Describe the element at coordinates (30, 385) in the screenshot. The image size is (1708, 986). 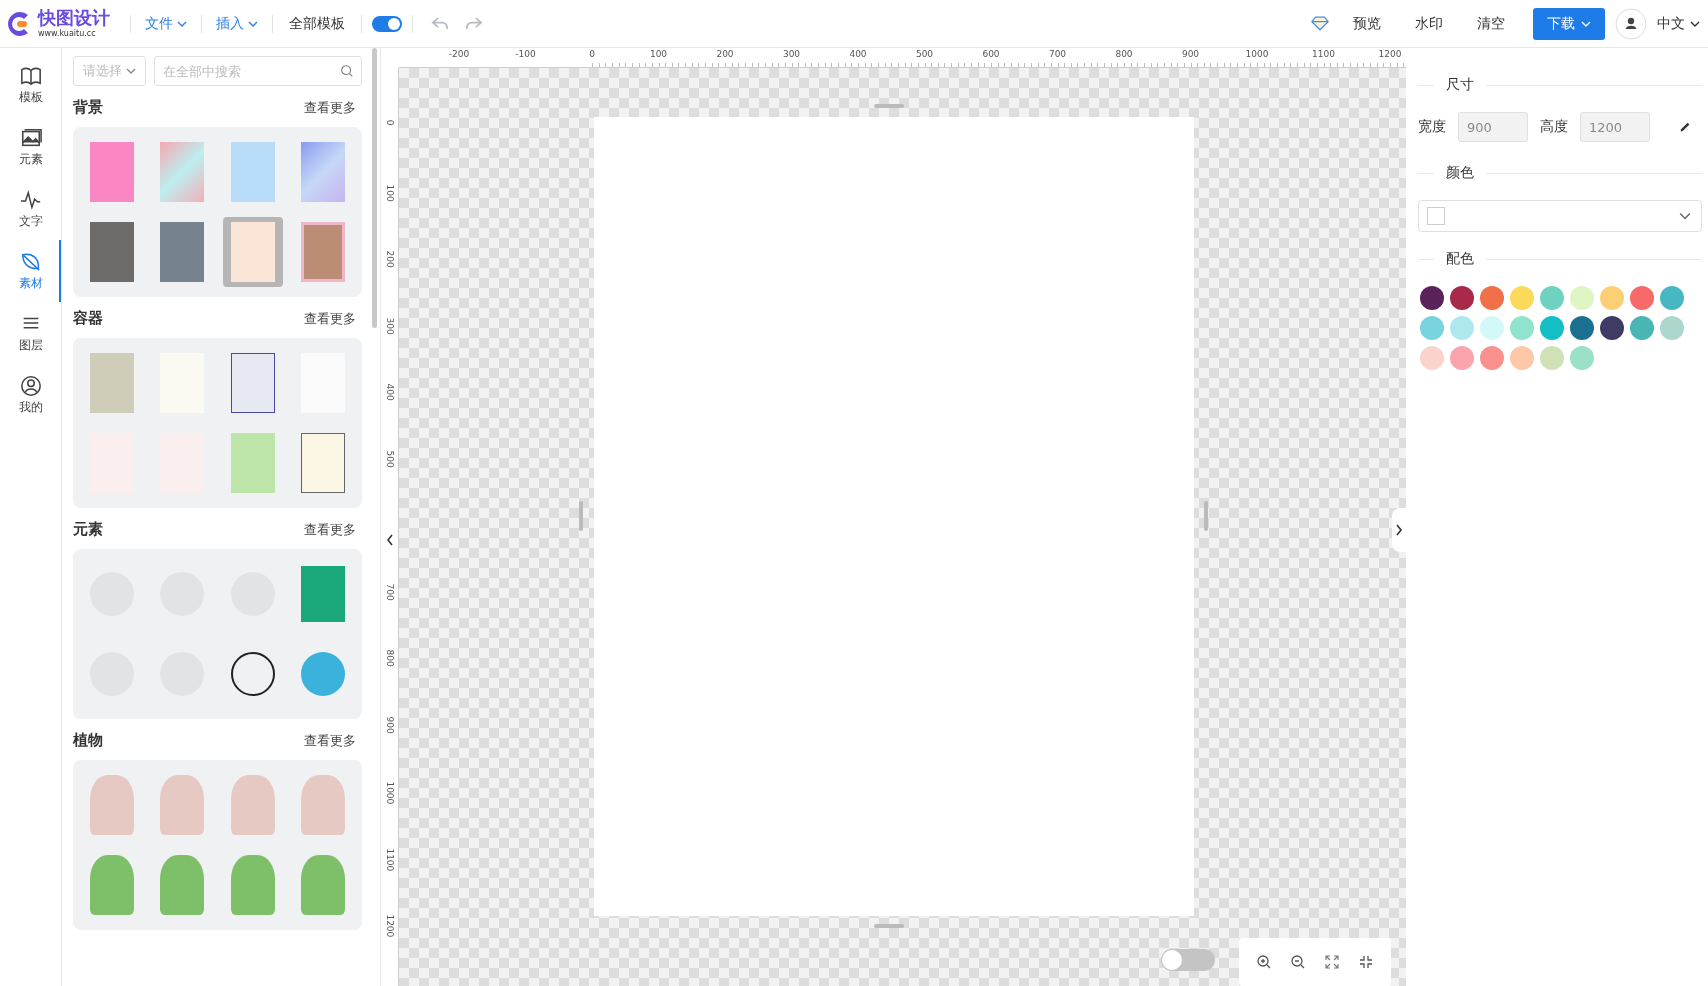
I see `user-icon` at that location.